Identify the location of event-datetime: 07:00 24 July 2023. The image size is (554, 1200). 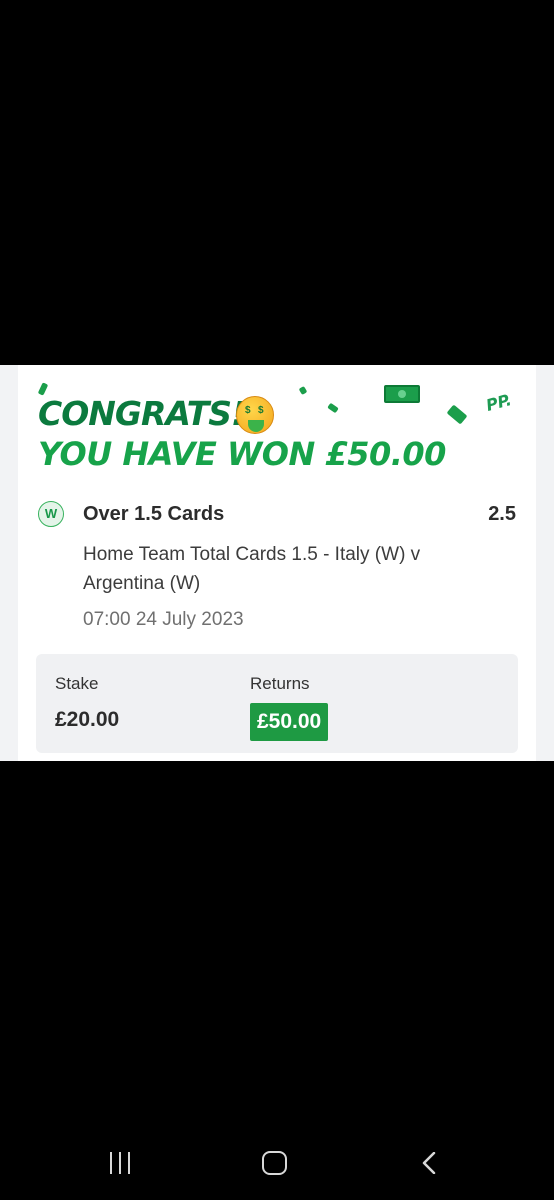
(163, 619).